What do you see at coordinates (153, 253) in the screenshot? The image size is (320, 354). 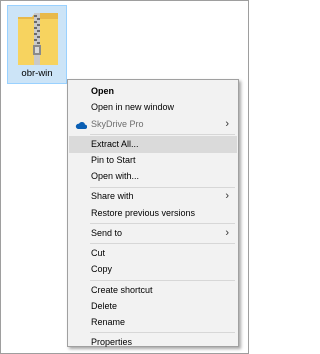 I see `menu-item-cut: Cut` at bounding box center [153, 253].